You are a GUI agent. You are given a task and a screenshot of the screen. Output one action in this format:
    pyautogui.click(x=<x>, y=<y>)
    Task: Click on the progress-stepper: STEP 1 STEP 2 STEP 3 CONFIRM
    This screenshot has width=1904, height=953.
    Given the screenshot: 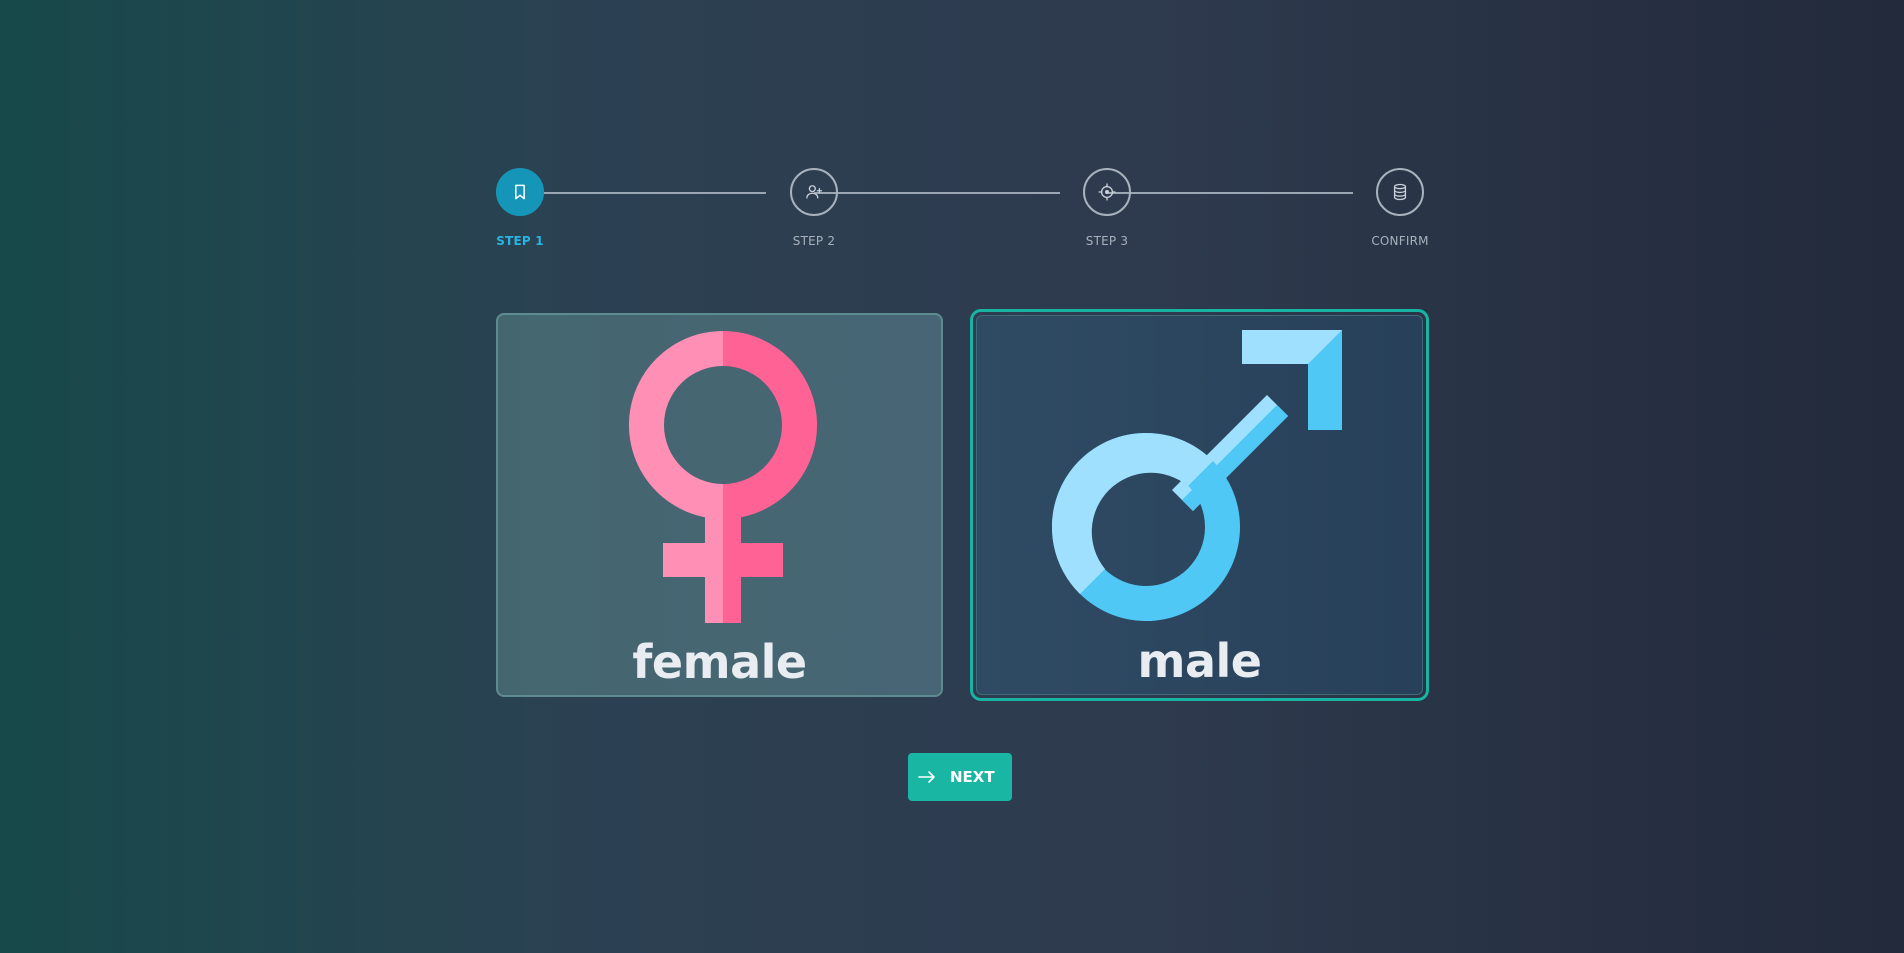 What is the action you would take?
    pyautogui.click(x=962, y=213)
    